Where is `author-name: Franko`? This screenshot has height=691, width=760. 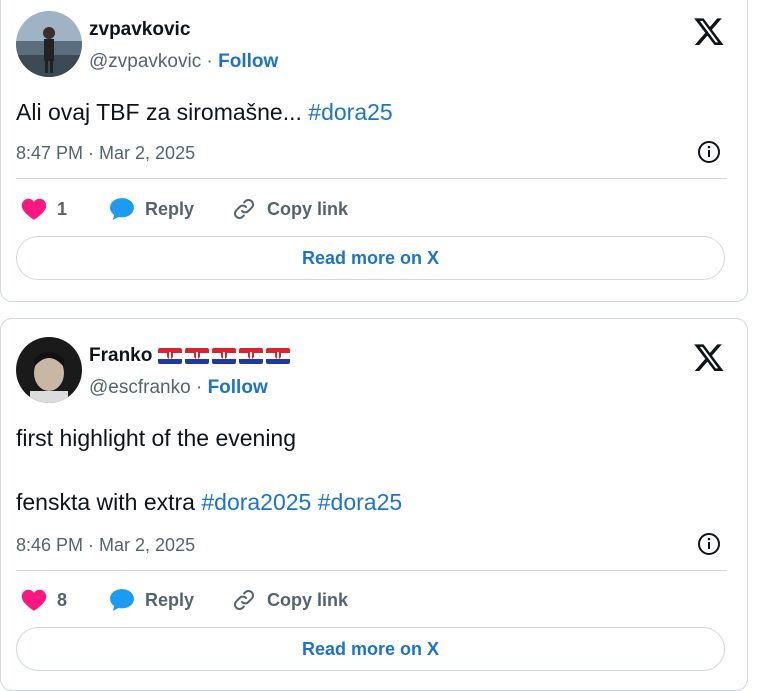
author-name: Franko is located at coordinates (120, 356).